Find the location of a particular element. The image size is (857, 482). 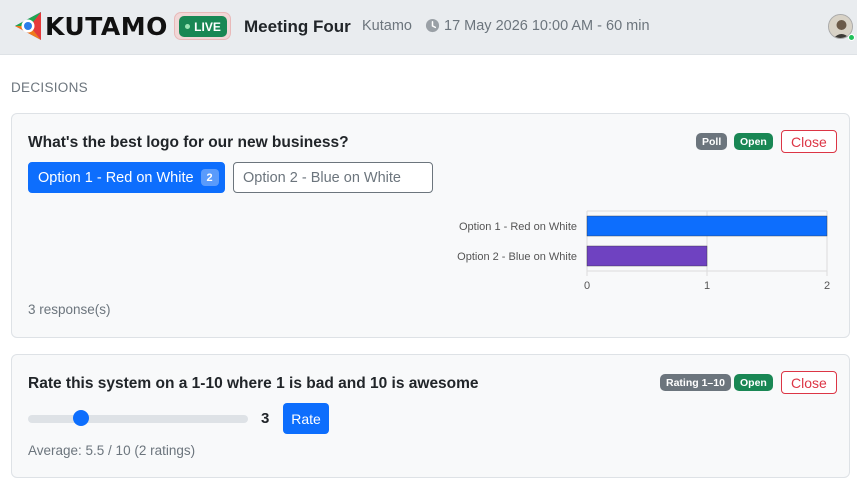

live-badge: LIVE is located at coordinates (203, 26).